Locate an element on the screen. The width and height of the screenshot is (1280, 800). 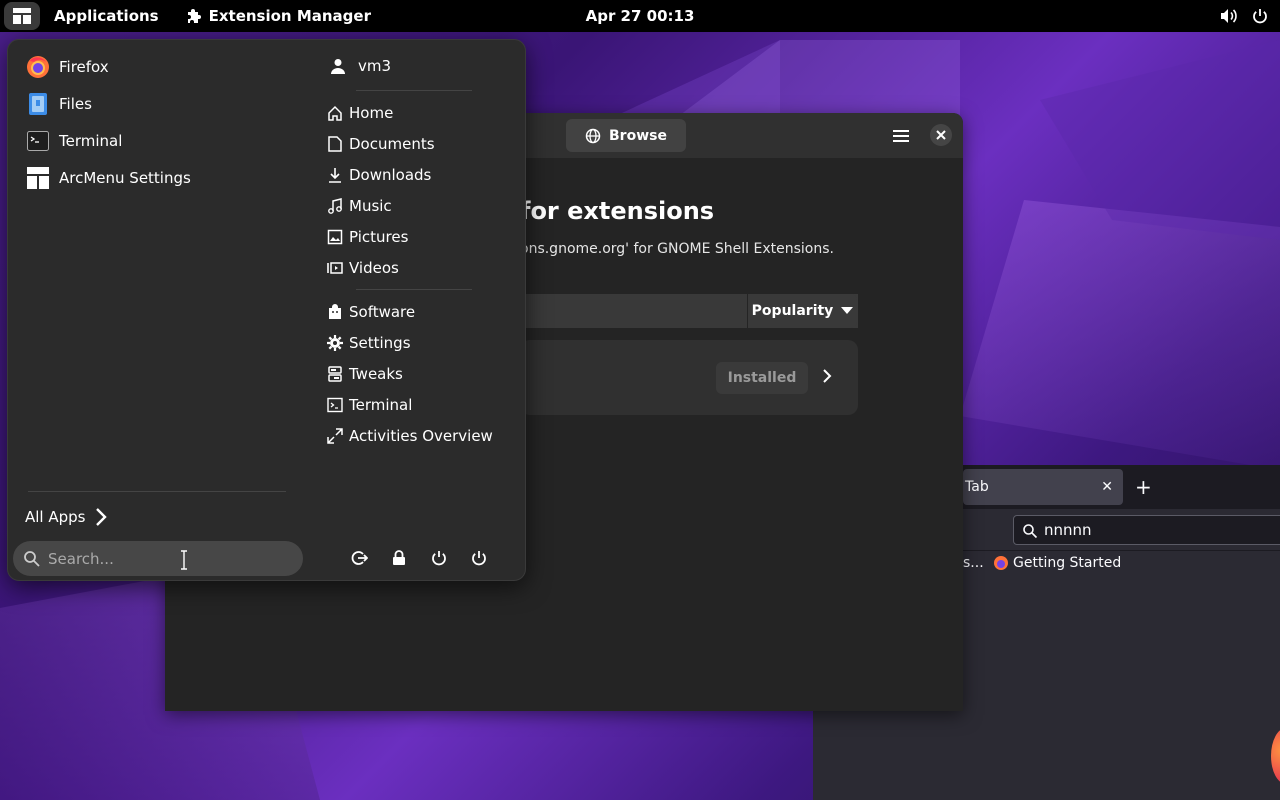
music-icon is located at coordinates (335, 205).